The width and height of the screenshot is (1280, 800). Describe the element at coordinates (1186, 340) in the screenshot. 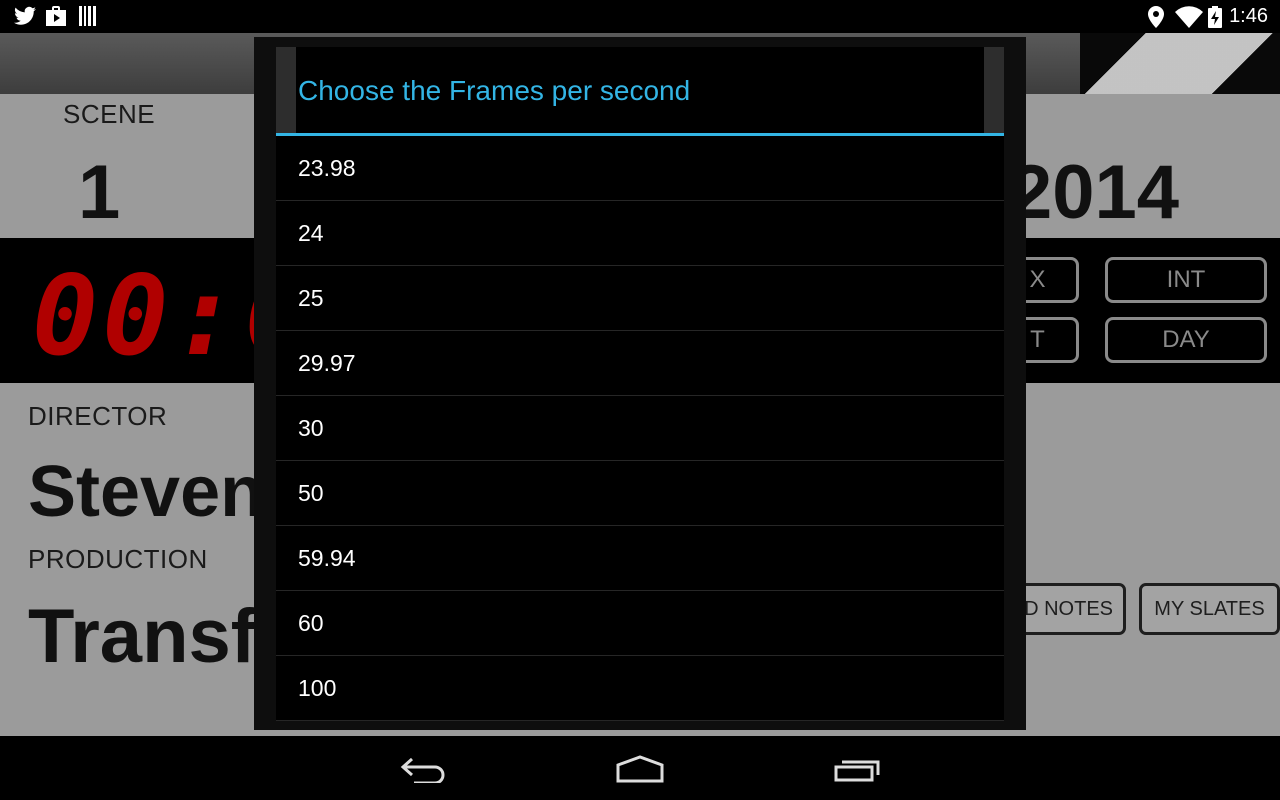

I see `day-button: DAY` at that location.